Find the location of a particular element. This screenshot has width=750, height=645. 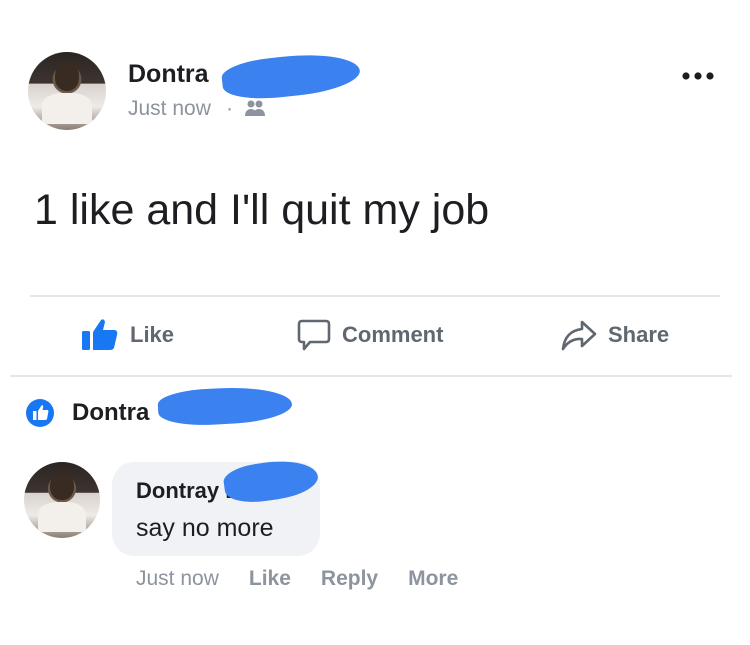

comment-author-avatar is located at coordinates (62, 500).